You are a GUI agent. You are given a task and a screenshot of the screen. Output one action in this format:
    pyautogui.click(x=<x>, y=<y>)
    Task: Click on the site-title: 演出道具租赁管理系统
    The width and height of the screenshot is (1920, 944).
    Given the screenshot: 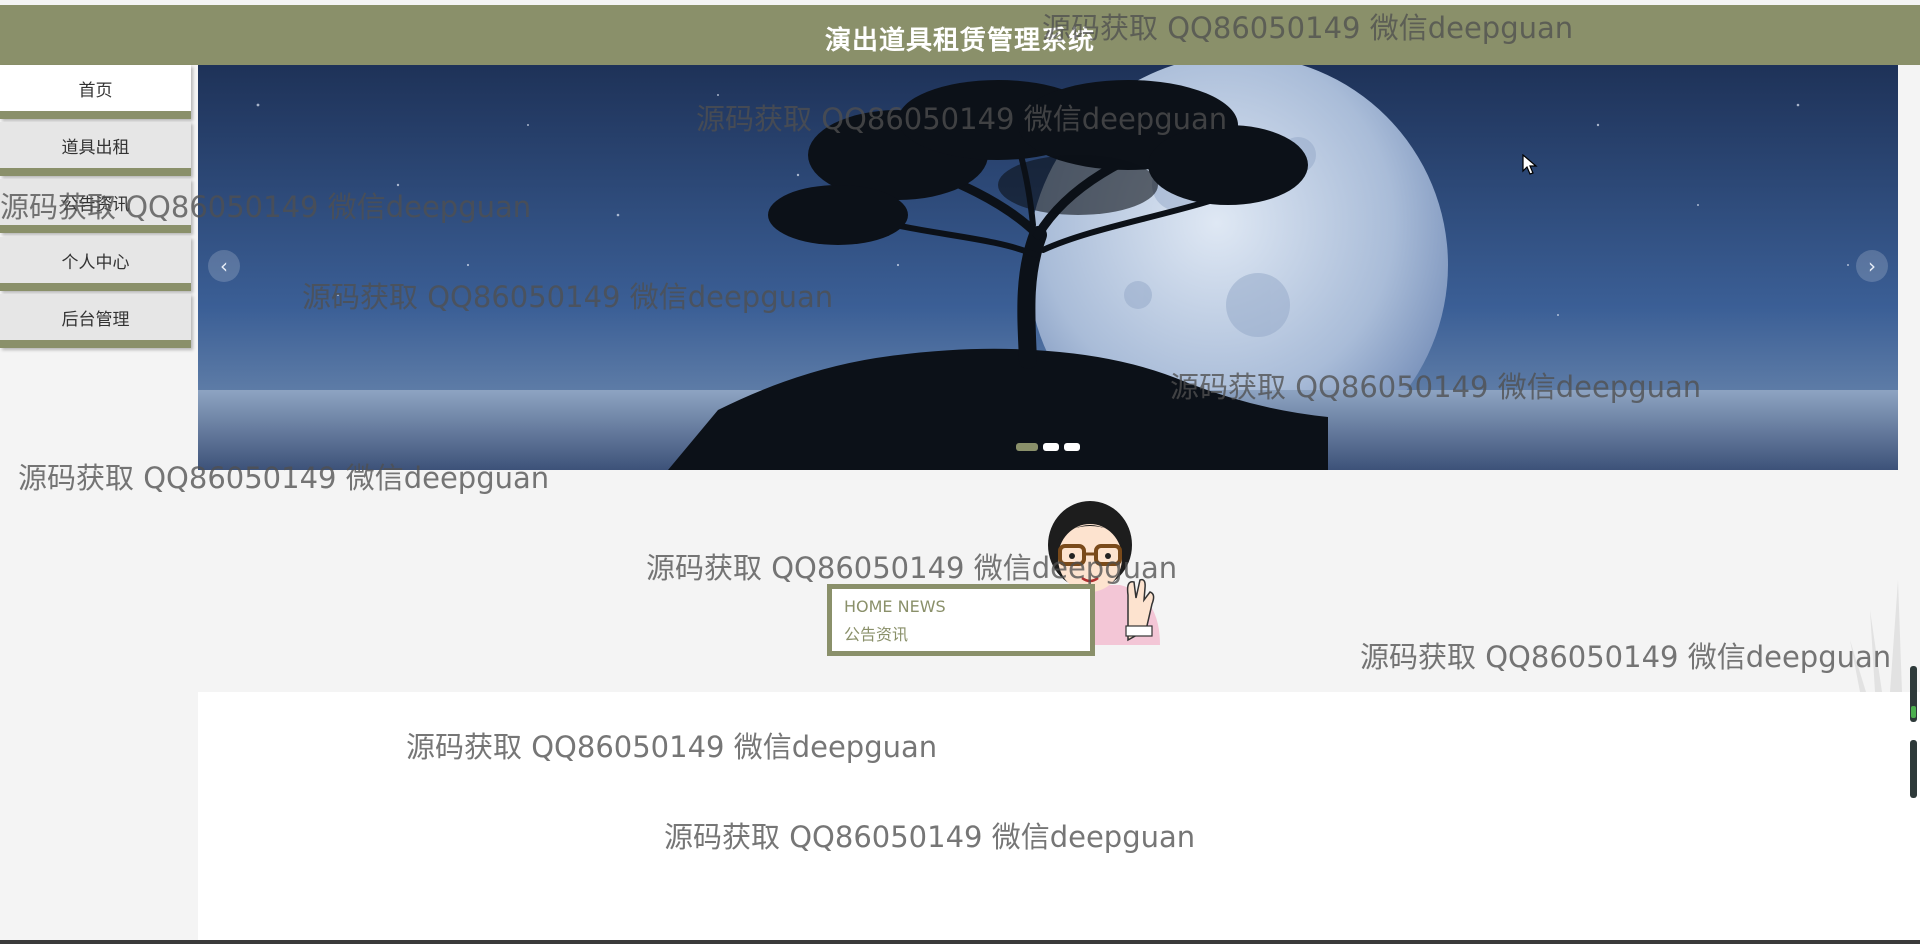 What is the action you would take?
    pyautogui.click(x=959, y=40)
    